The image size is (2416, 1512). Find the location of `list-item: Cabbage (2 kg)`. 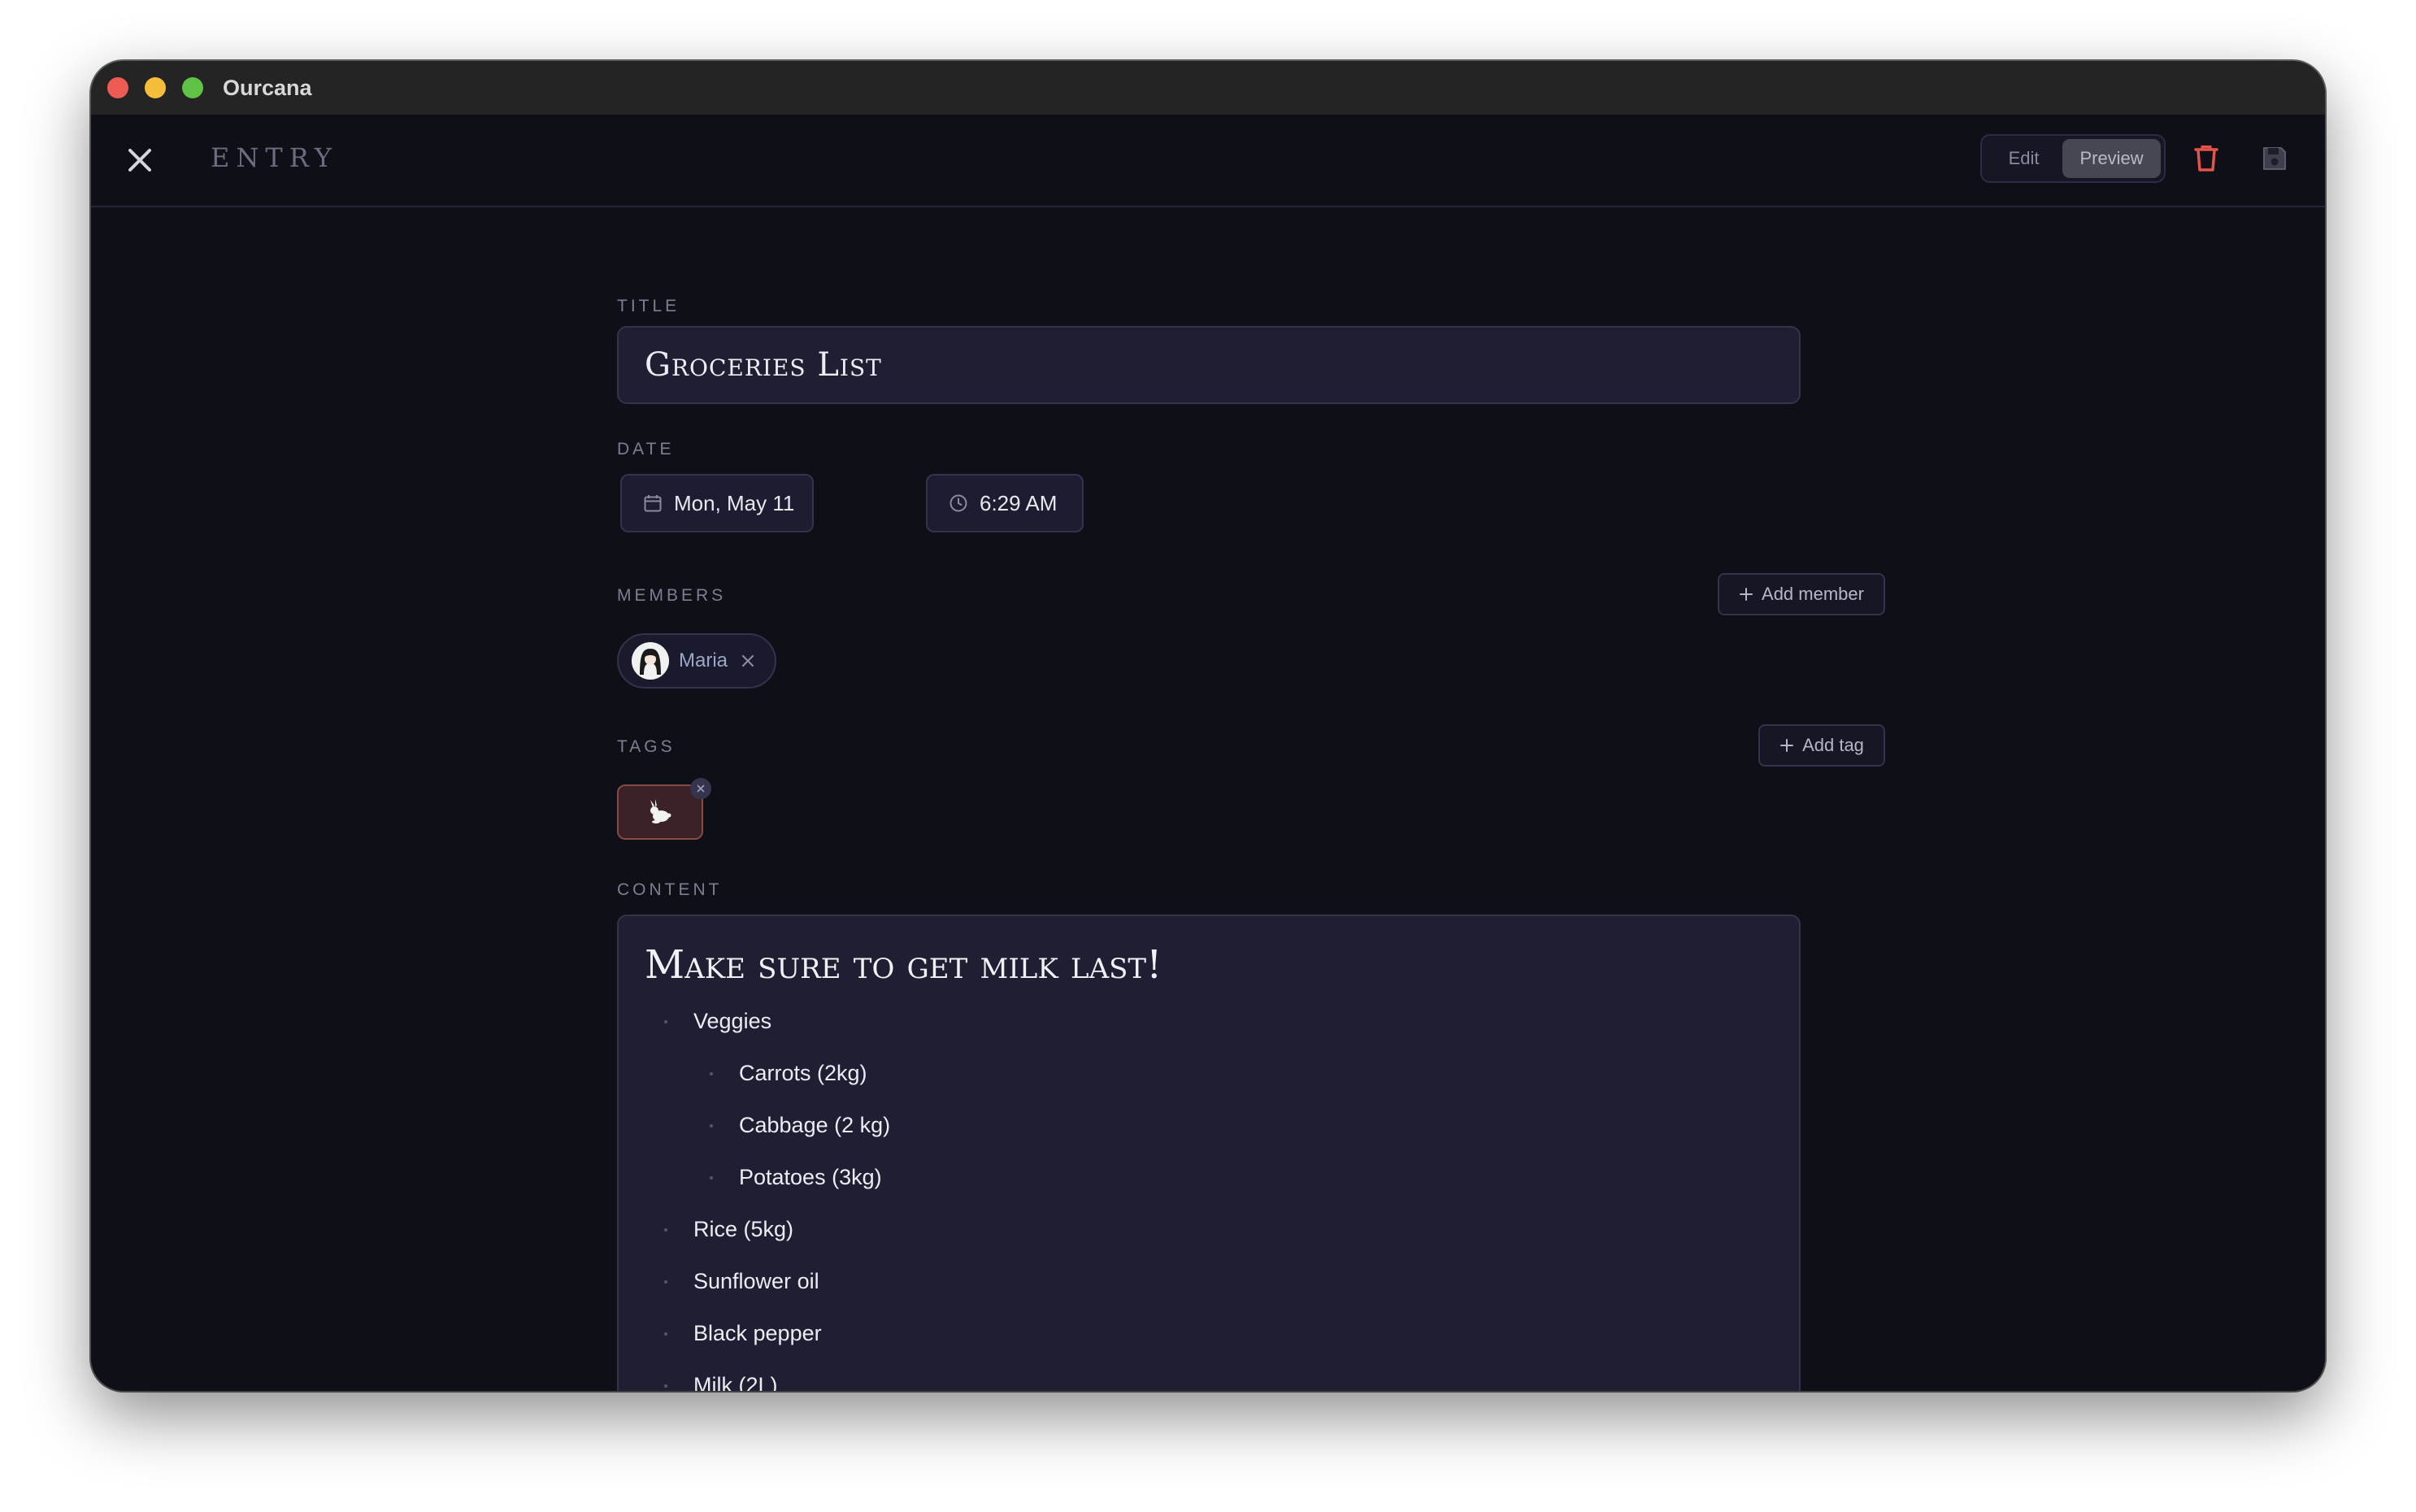

list-item: Cabbage (2 kg) is located at coordinates (800, 1125).